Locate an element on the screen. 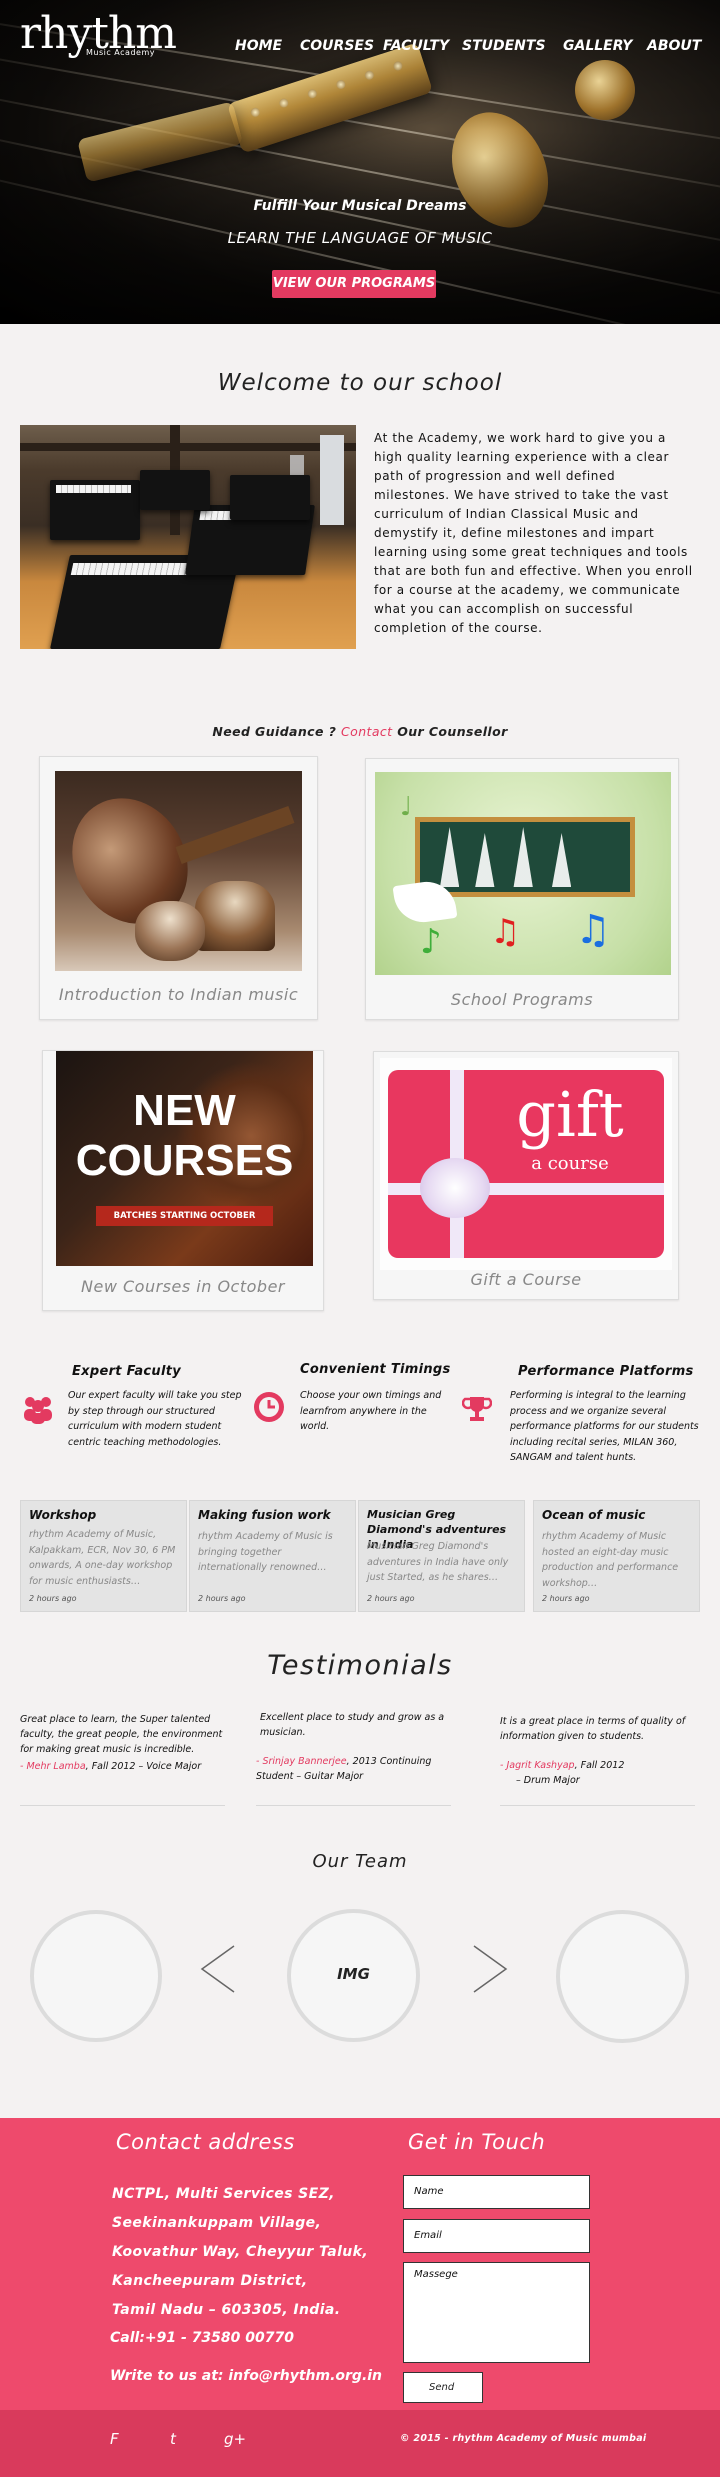  hero-tagline: Fulfill Your Musical Dreams is located at coordinates (360, 206).